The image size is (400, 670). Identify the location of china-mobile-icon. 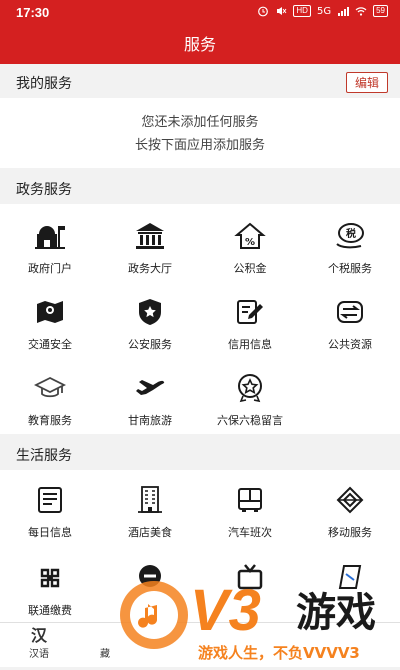
(350, 500).